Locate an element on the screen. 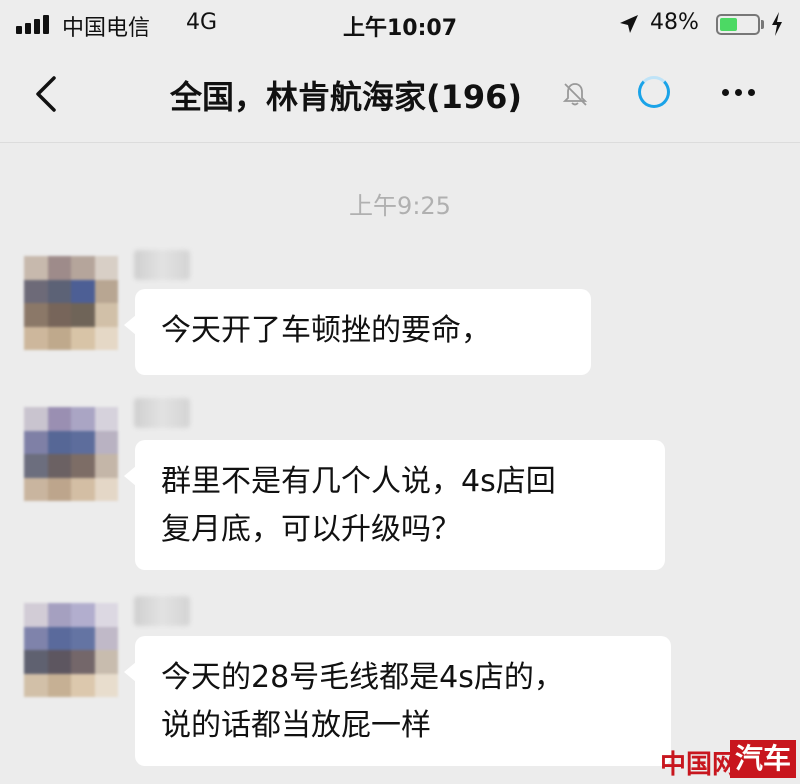 This screenshot has width=800, height=784. more-options-button is located at coordinates (739, 92).